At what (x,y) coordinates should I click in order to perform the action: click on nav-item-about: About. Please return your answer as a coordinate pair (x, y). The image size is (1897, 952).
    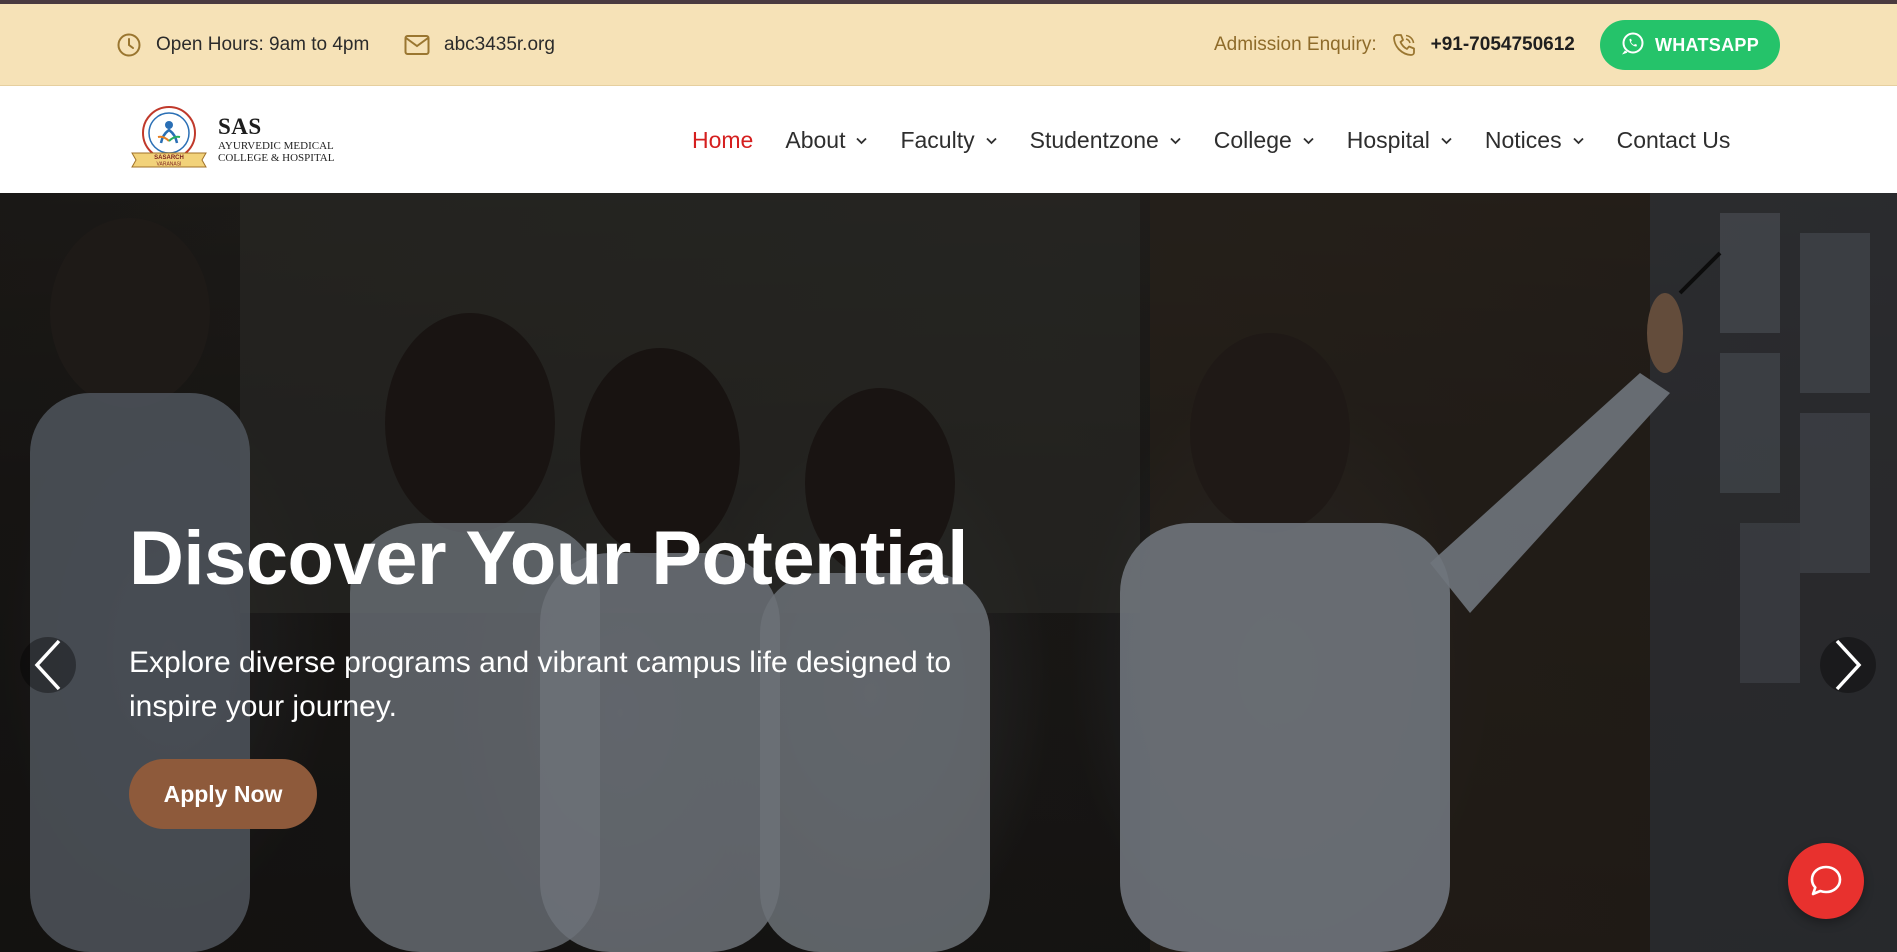
    Looking at the image, I should click on (826, 140).